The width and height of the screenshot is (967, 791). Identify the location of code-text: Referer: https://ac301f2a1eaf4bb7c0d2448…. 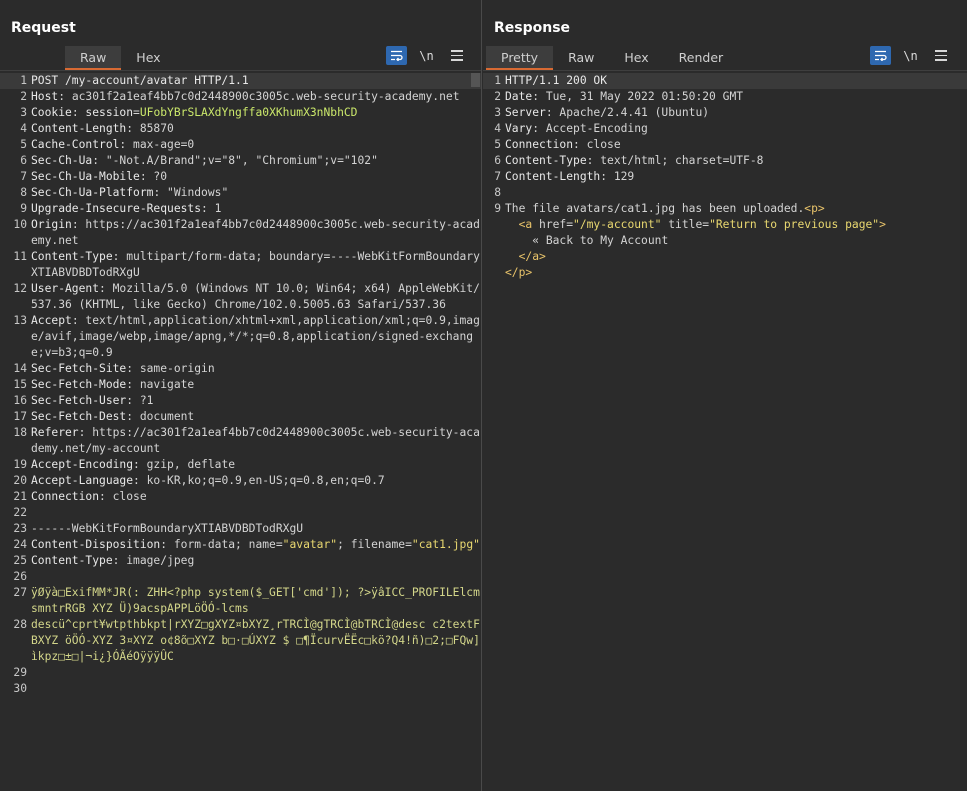
(256, 441).